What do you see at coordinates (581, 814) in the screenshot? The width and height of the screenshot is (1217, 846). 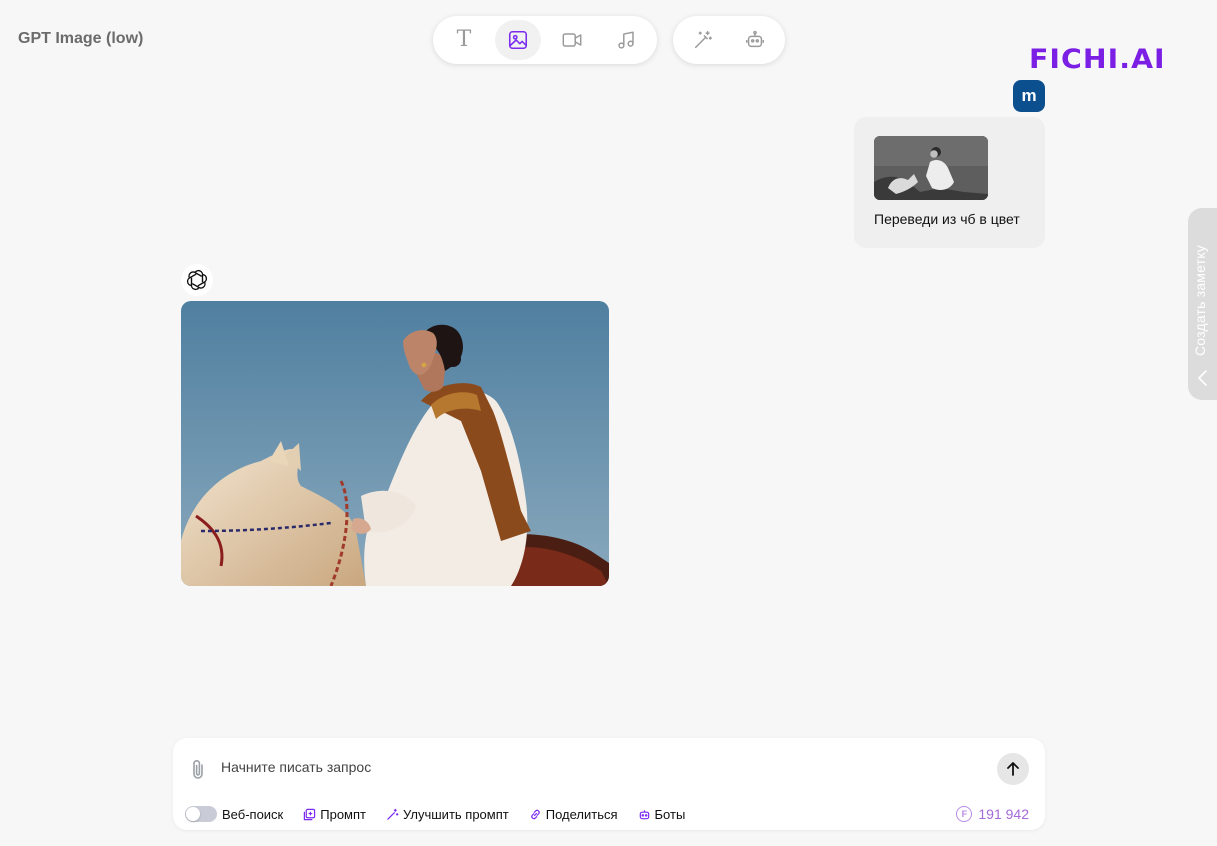 I see `share-label: Поделиться` at bounding box center [581, 814].